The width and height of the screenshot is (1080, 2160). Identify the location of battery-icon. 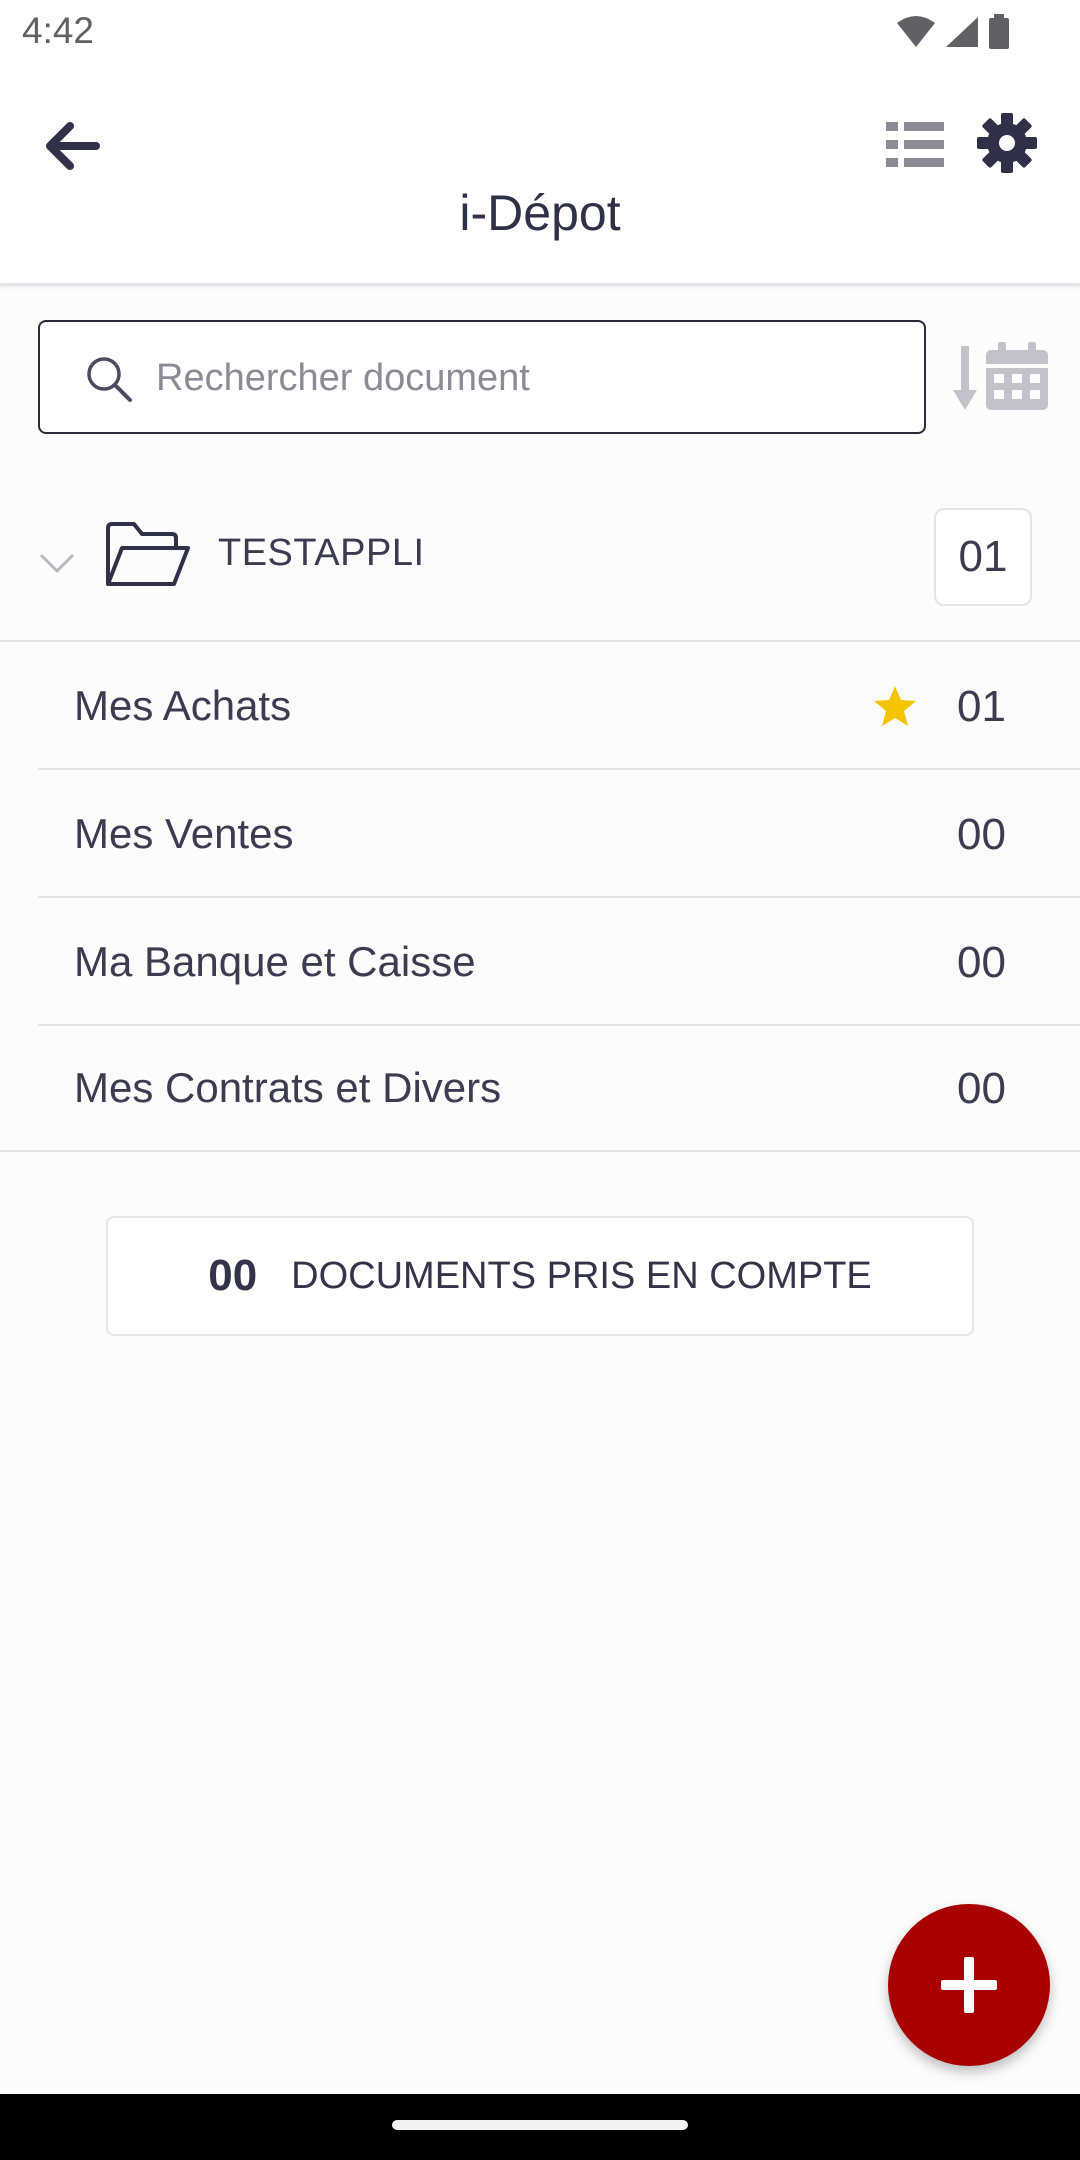
(999, 31).